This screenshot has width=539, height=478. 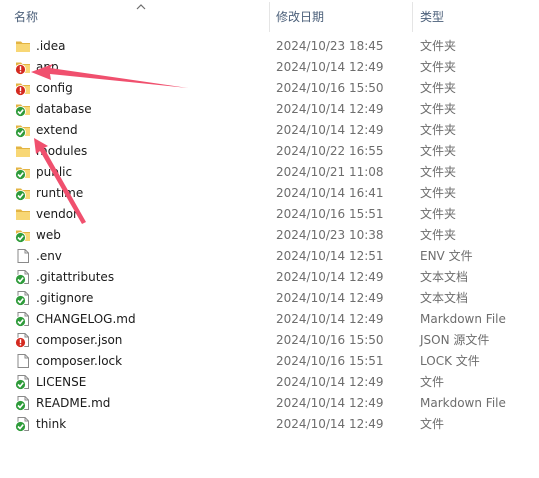 I want to click on file-modified-date: 2024/10/14 12:51, so click(x=330, y=256).